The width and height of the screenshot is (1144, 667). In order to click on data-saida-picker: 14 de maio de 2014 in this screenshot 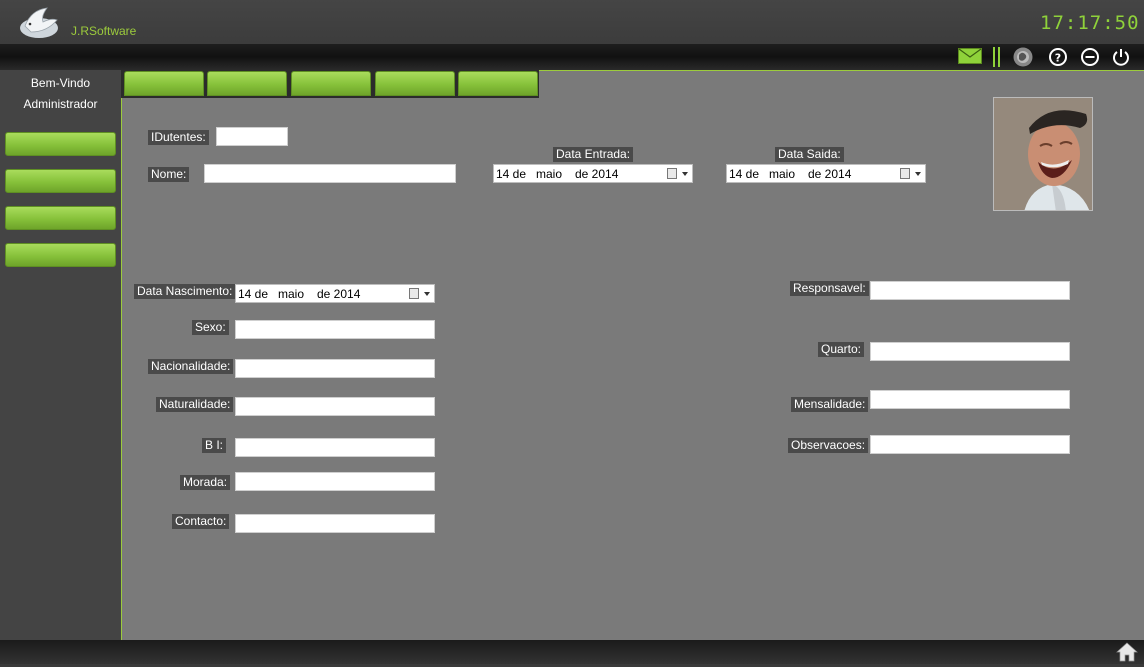, I will do `click(826, 173)`.